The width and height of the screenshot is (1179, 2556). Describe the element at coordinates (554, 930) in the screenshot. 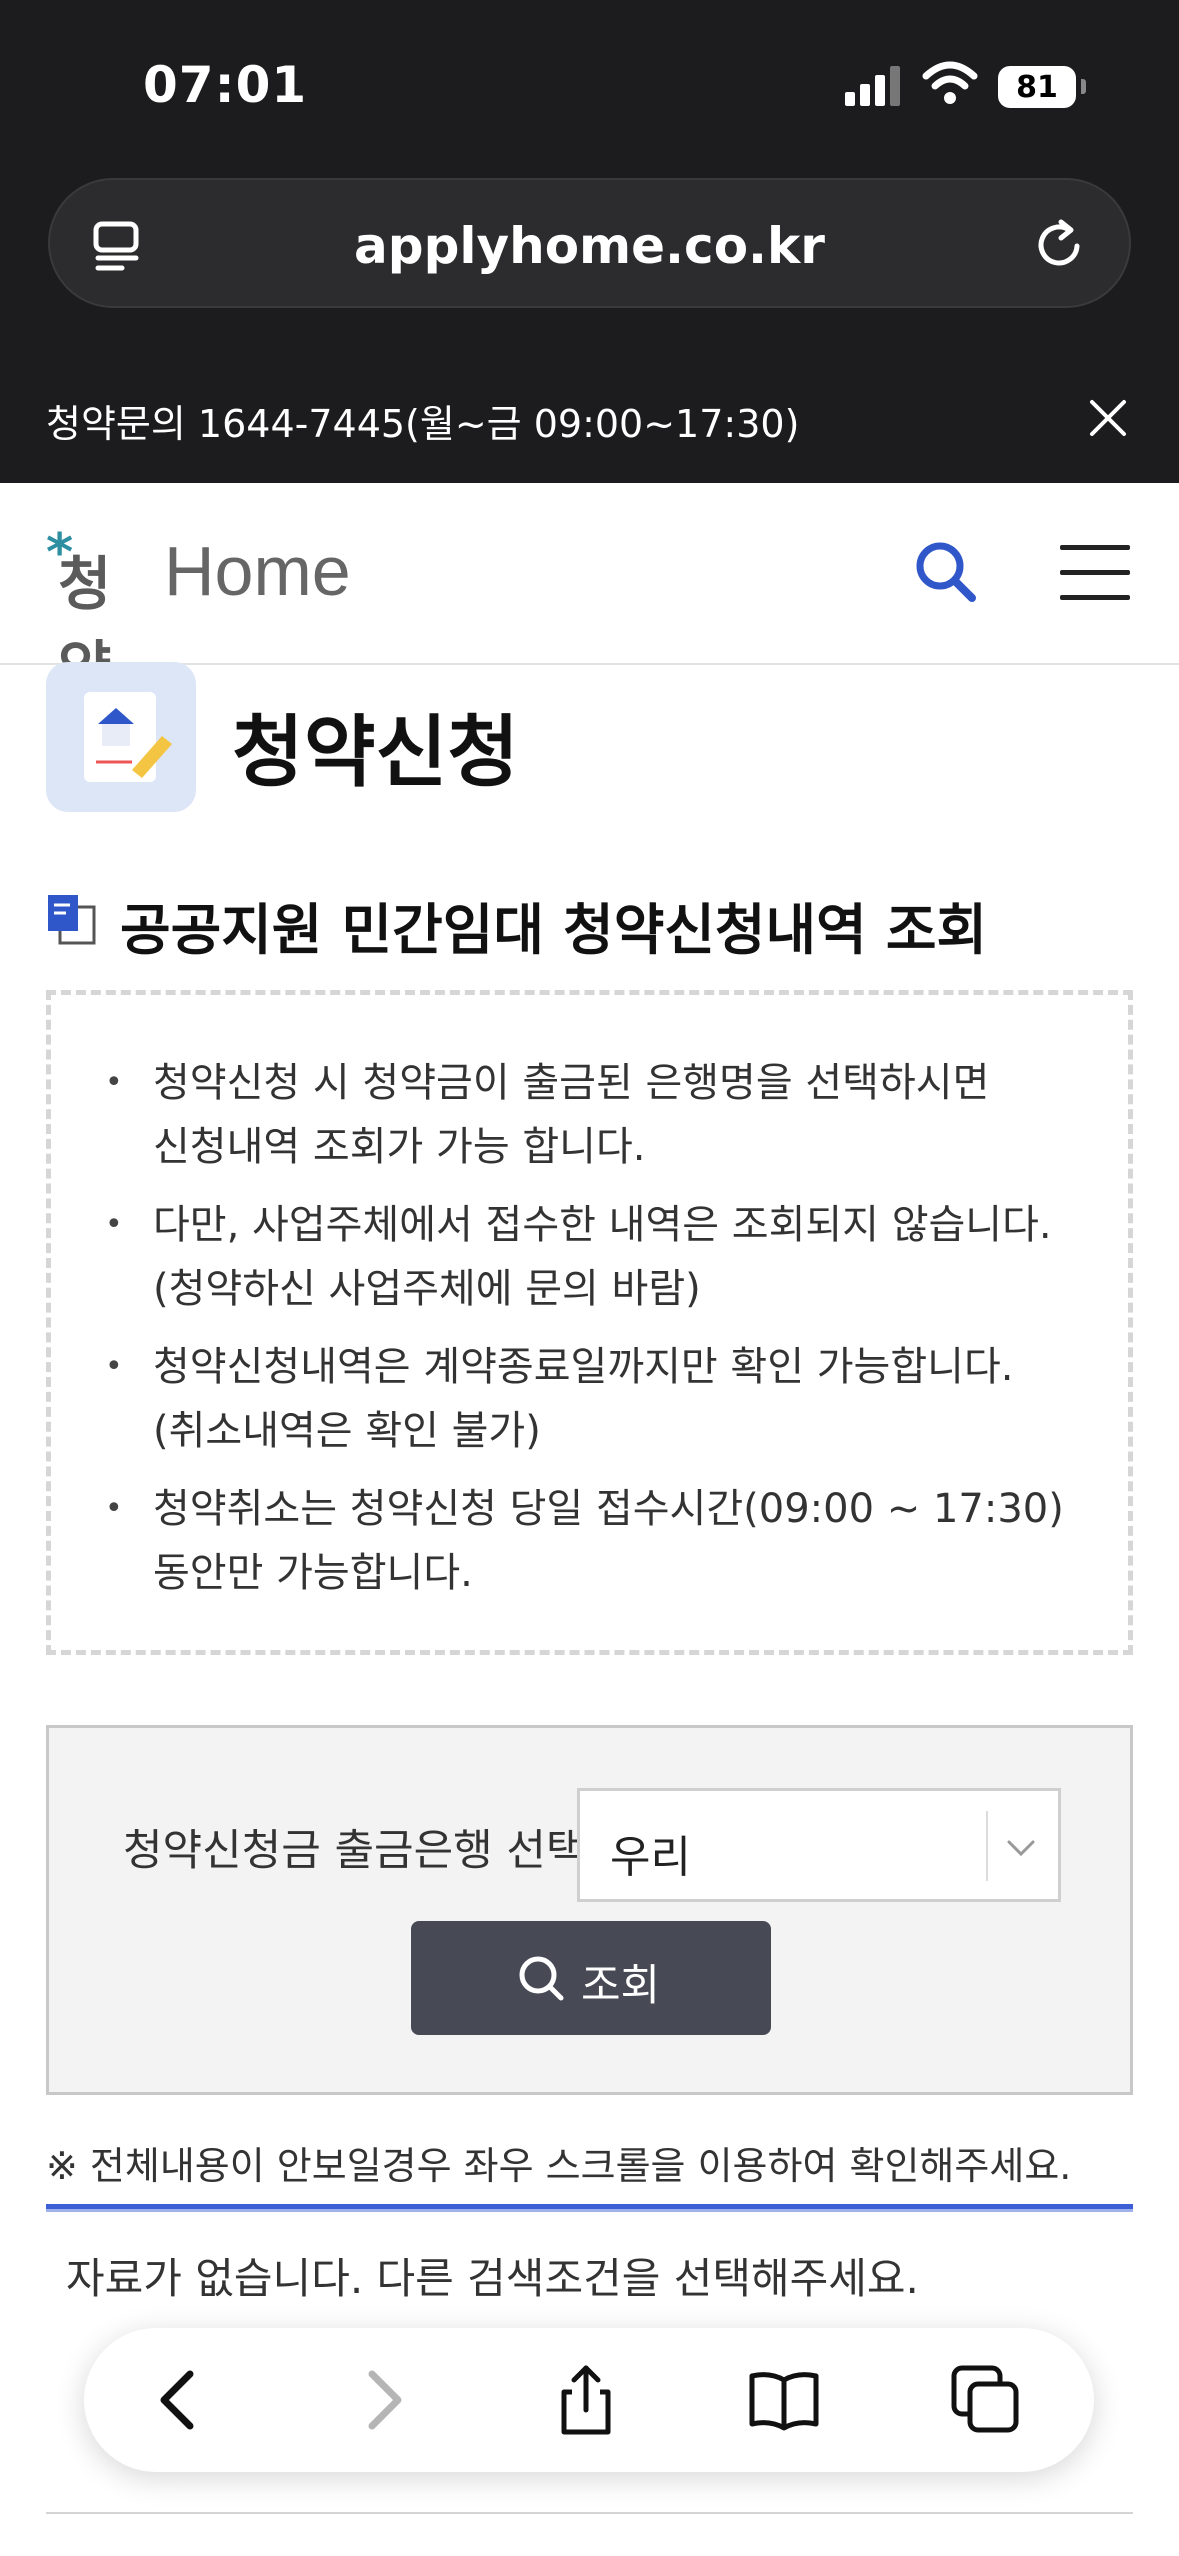

I see `section-title: 공공지원 민간임대 청약신청내역 조회` at that location.